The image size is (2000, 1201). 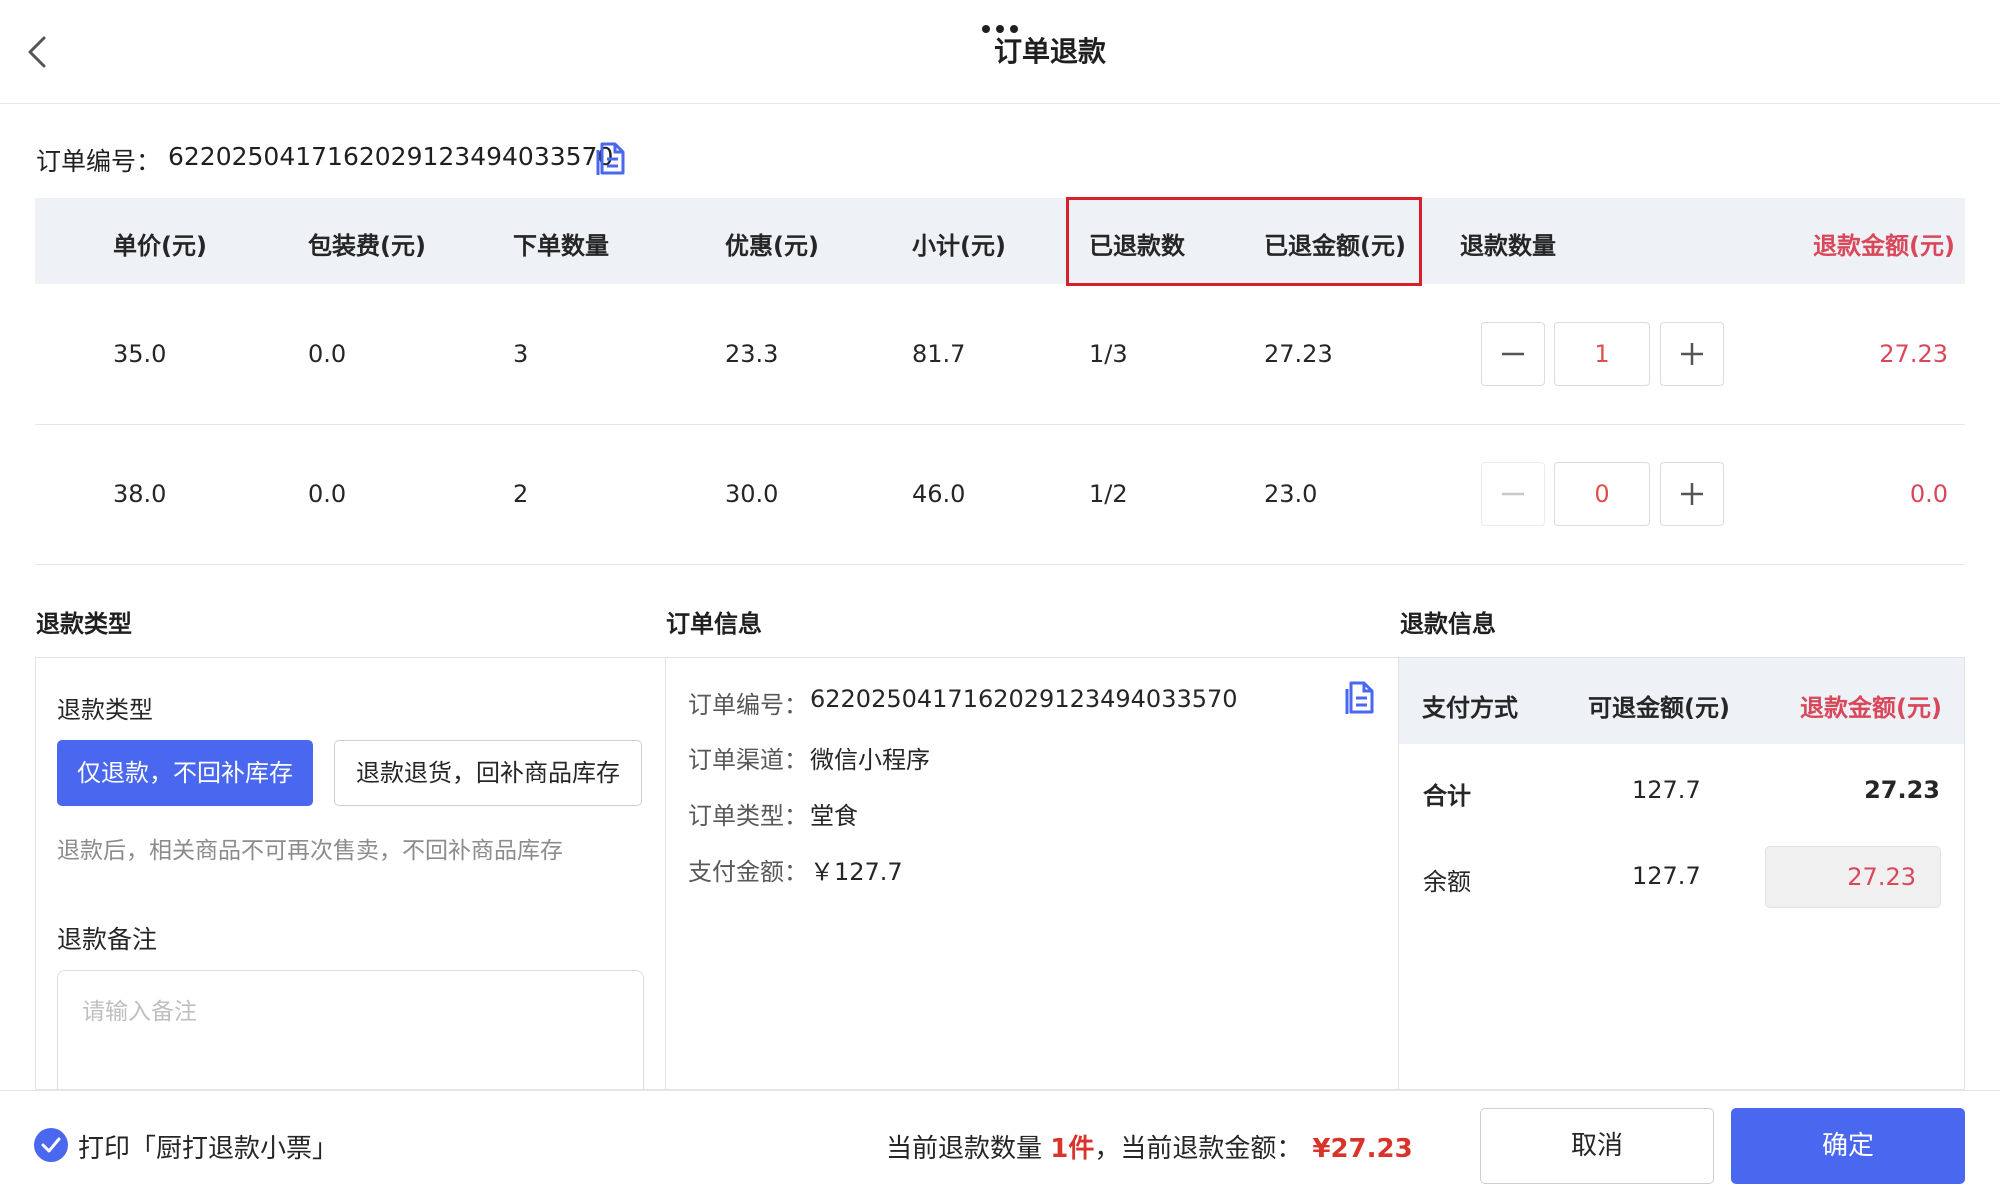 What do you see at coordinates (367, 246) in the screenshot?
I see `col-packing-fee: 包装费(元)` at bounding box center [367, 246].